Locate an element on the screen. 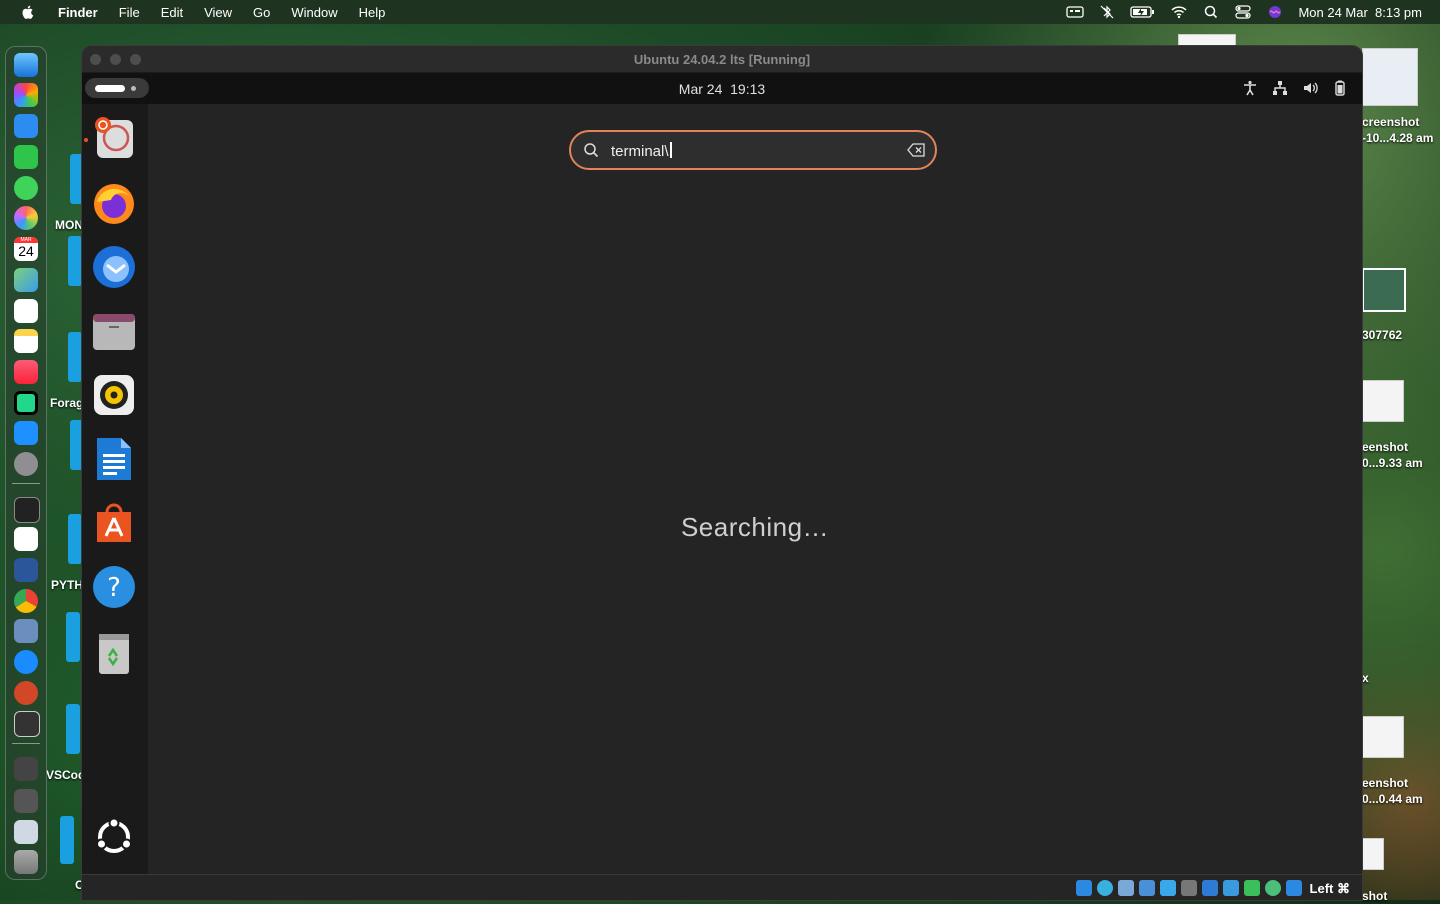 The image size is (1440, 904). guest-additions-icon is located at coordinates (1273, 888).